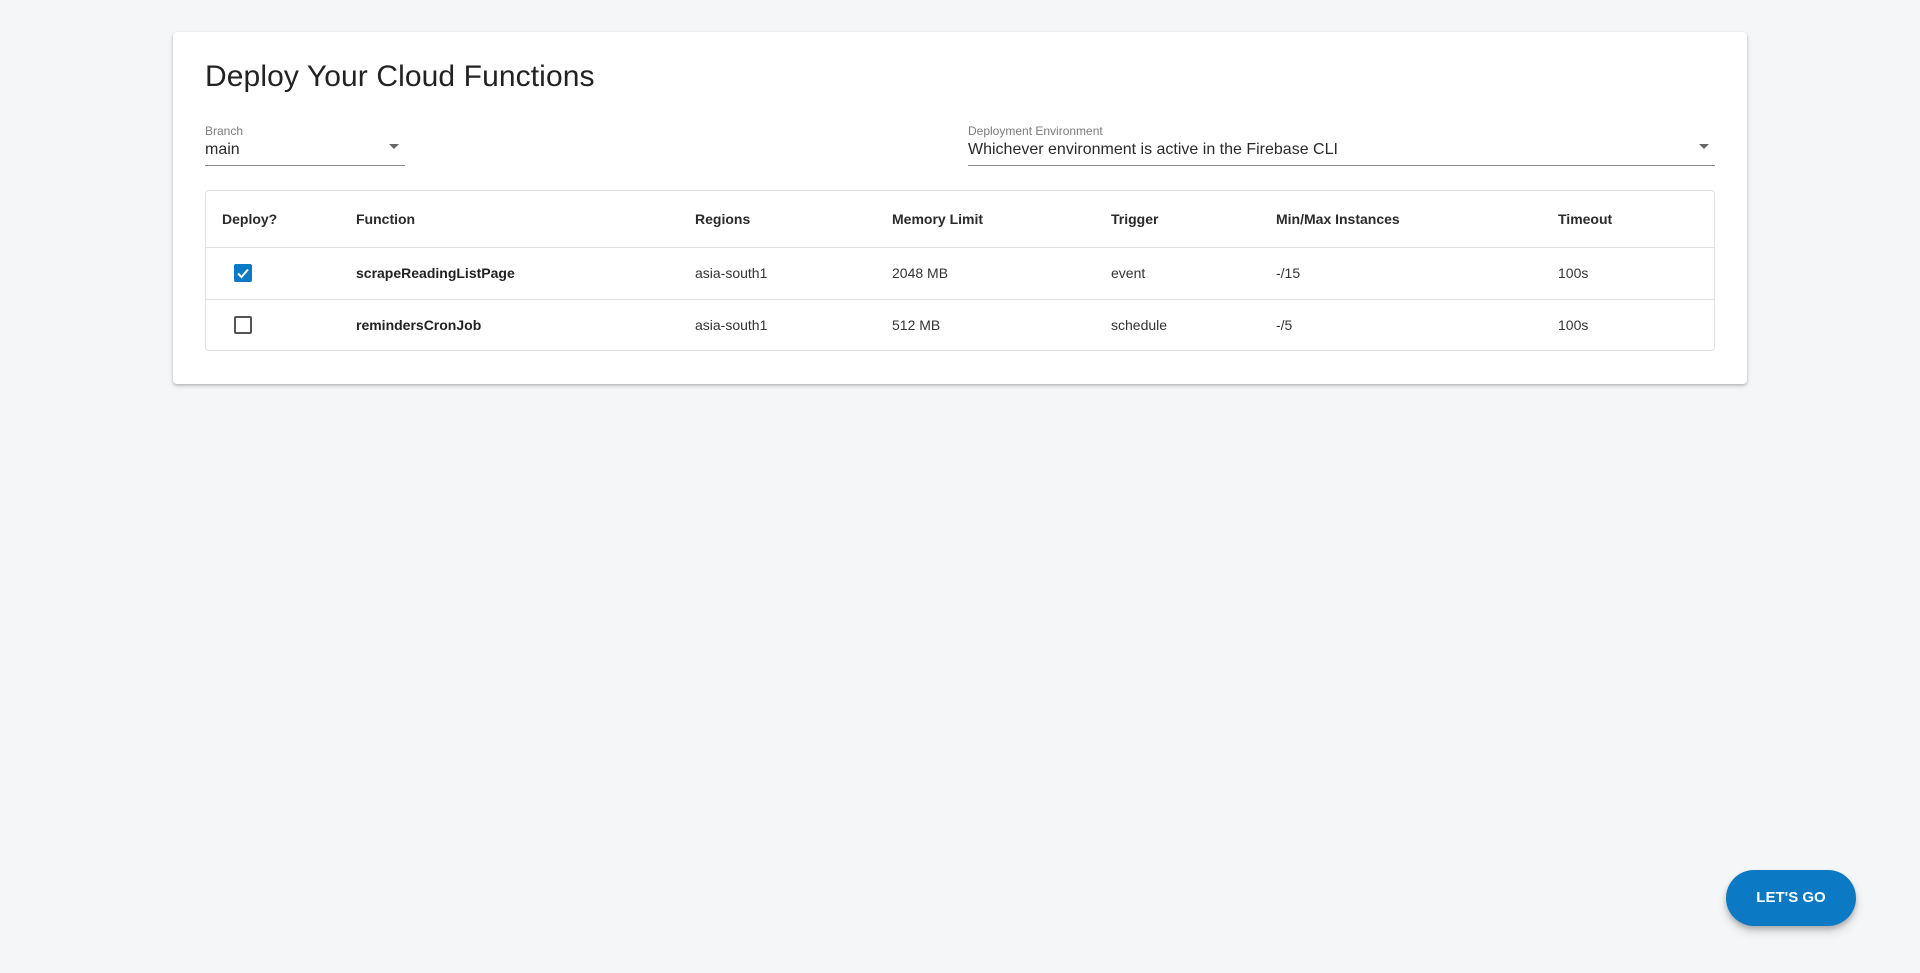 Image resolution: width=1920 pixels, height=973 pixels. Describe the element at coordinates (1001, 219) in the screenshot. I see `header-memory-limit: Memory Limit` at that location.